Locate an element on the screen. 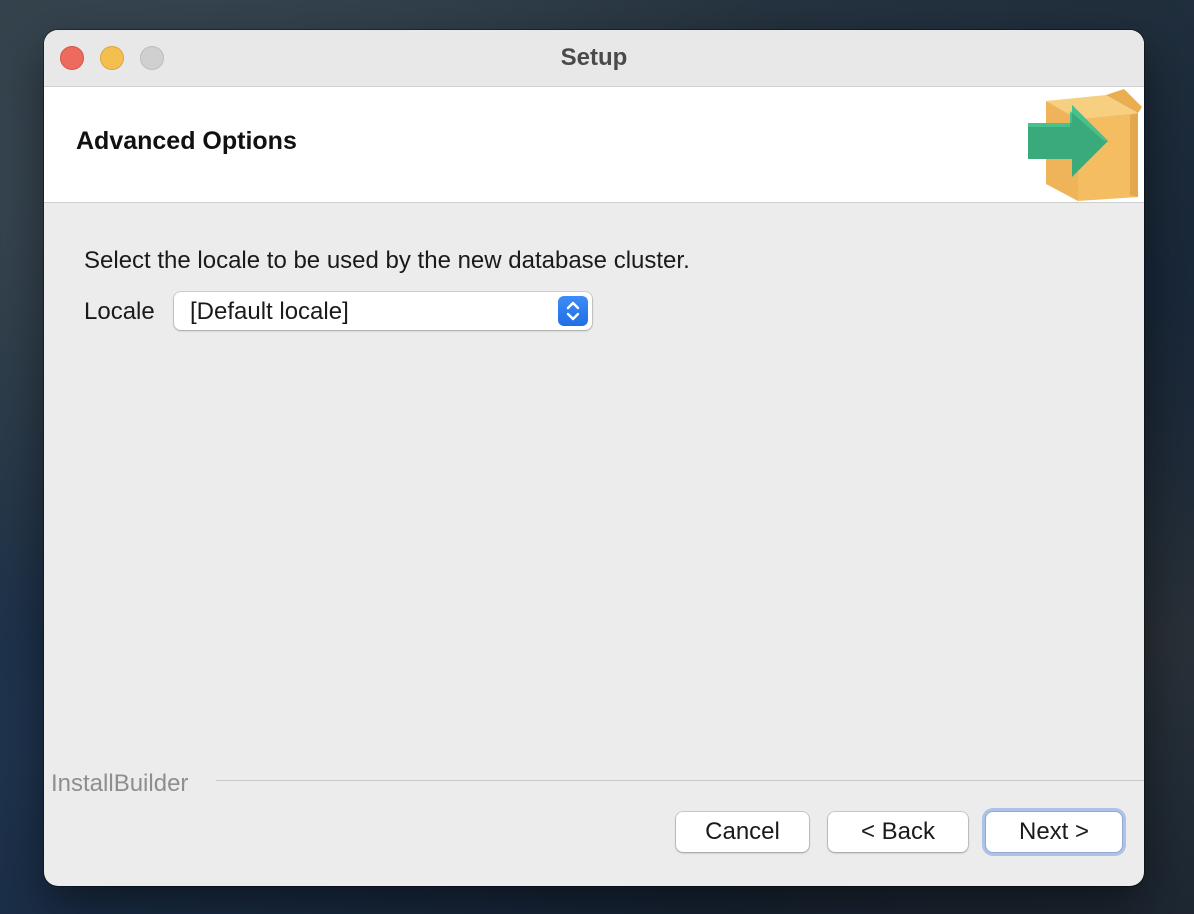  cancel-button: Cancel is located at coordinates (742, 832).